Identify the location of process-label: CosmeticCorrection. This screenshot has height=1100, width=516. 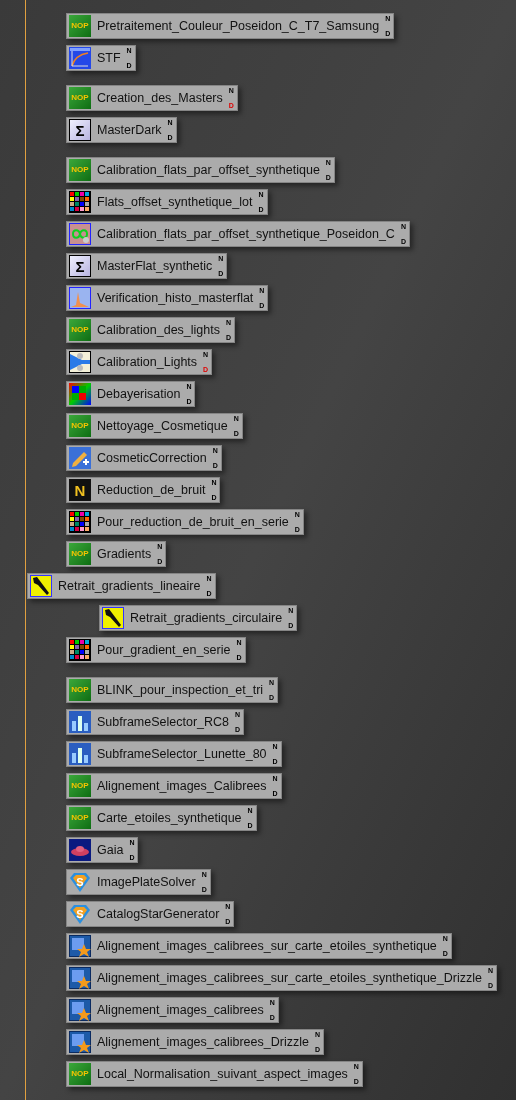
(152, 458).